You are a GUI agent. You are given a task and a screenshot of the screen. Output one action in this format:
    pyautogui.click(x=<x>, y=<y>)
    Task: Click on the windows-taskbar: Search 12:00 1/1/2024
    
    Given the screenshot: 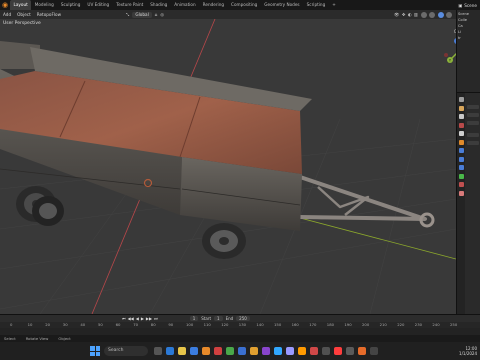 What is the action you would take?
    pyautogui.click(x=240, y=351)
    